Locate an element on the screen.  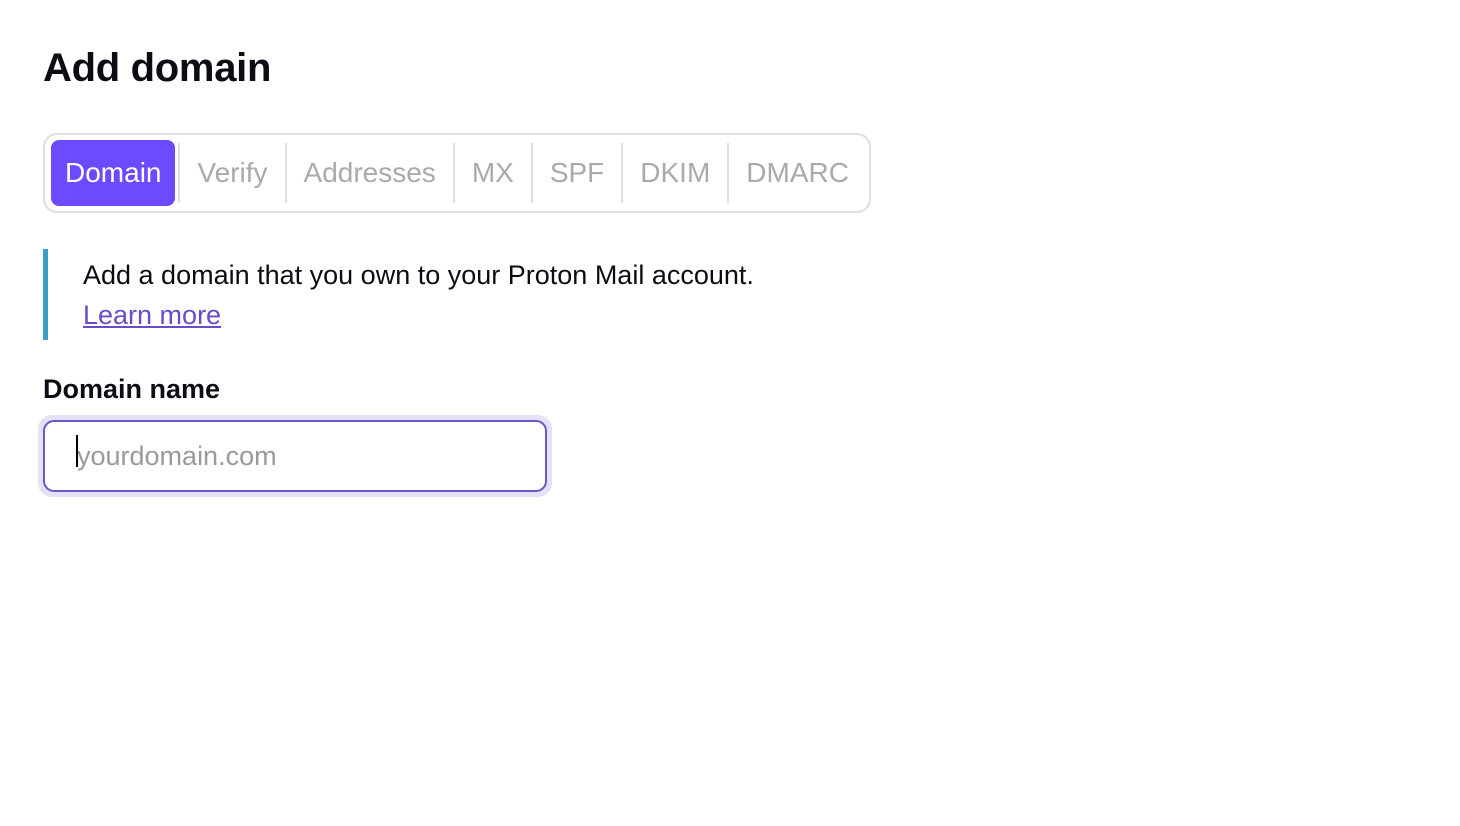
domain-name-input is located at coordinates (295, 456).